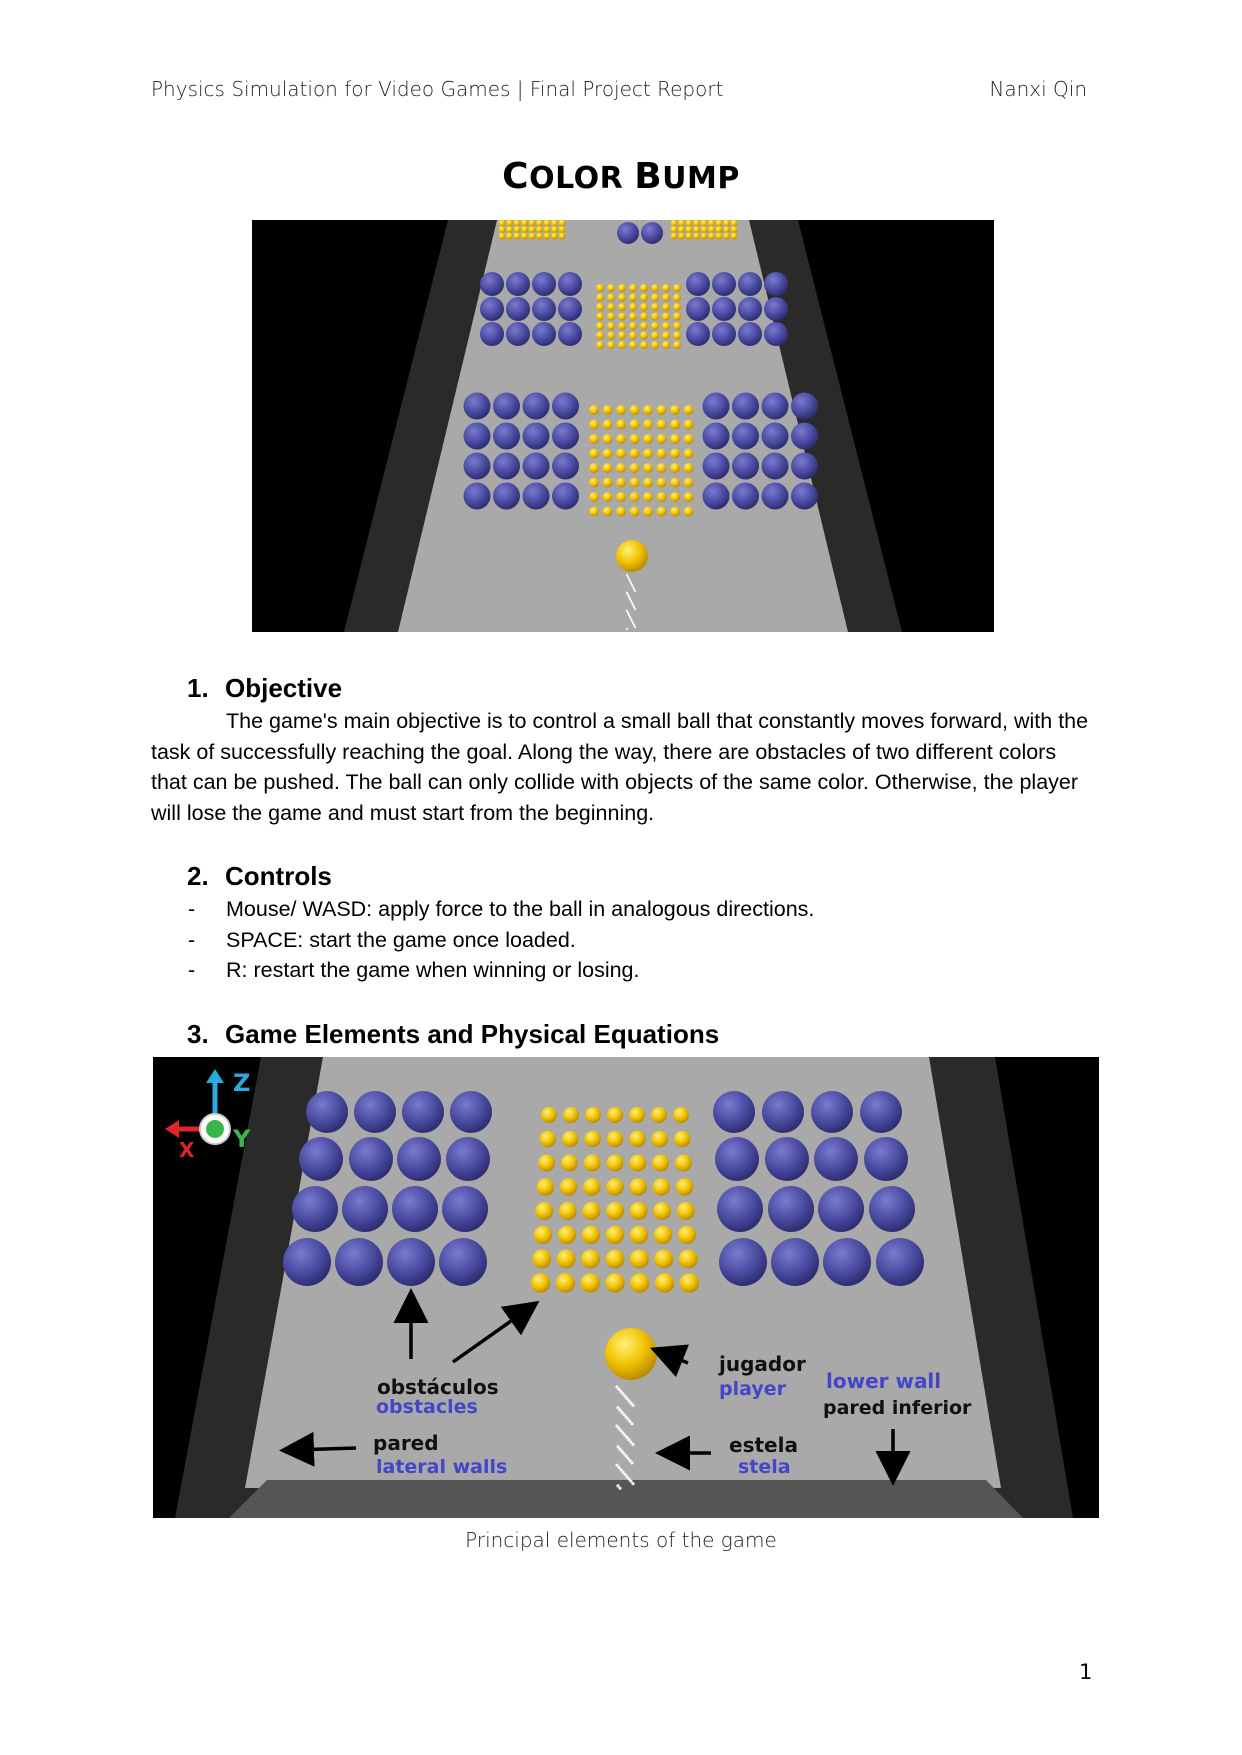  Describe the element at coordinates (406, 1443) in the screenshot. I see `label-walls-es: pared` at that location.